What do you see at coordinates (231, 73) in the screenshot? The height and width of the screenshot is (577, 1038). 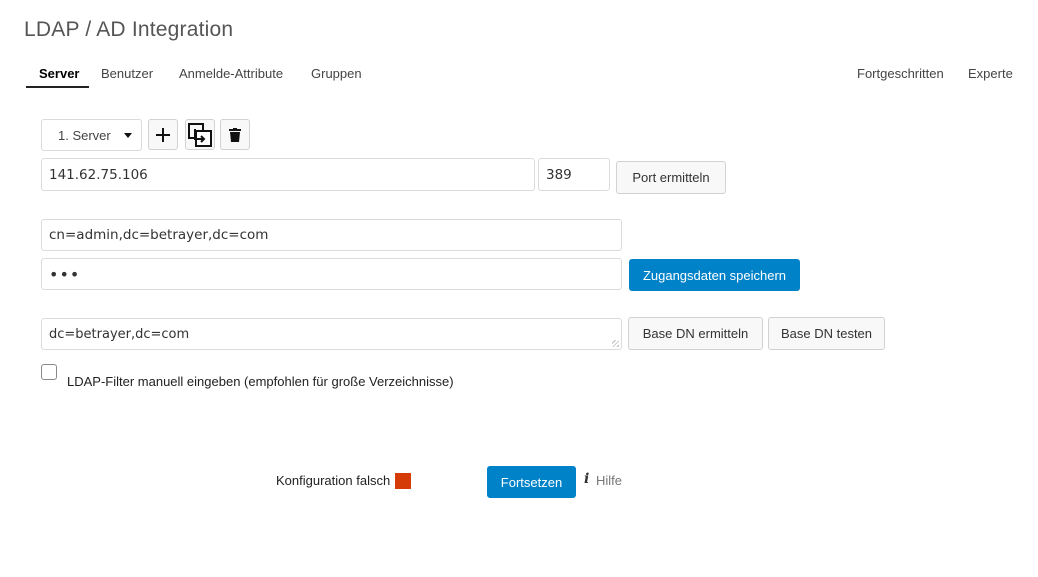 I see `tab-anmelde-attribute: Anmelde-Attribute` at bounding box center [231, 73].